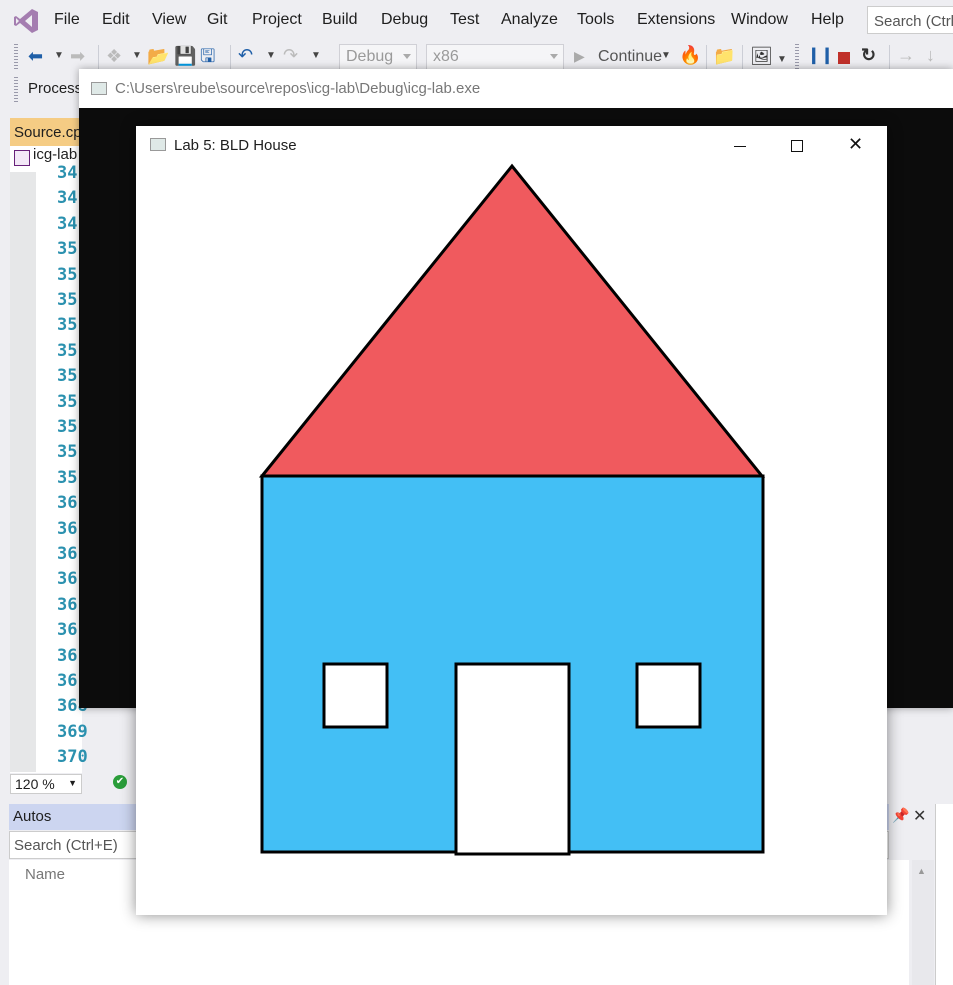  What do you see at coordinates (844, 58) in the screenshot?
I see `stop-icon` at bounding box center [844, 58].